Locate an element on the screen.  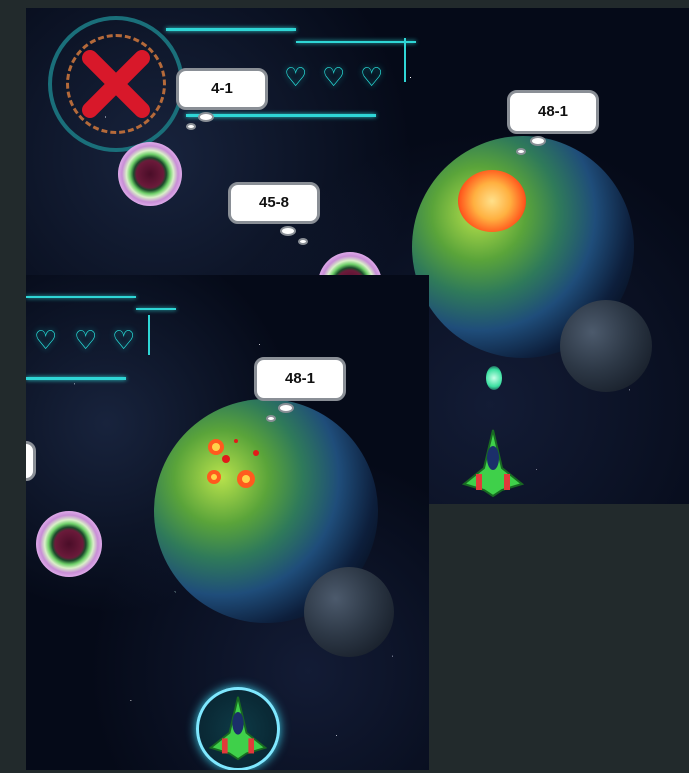
x-icon is located at coordinates (116, 84).